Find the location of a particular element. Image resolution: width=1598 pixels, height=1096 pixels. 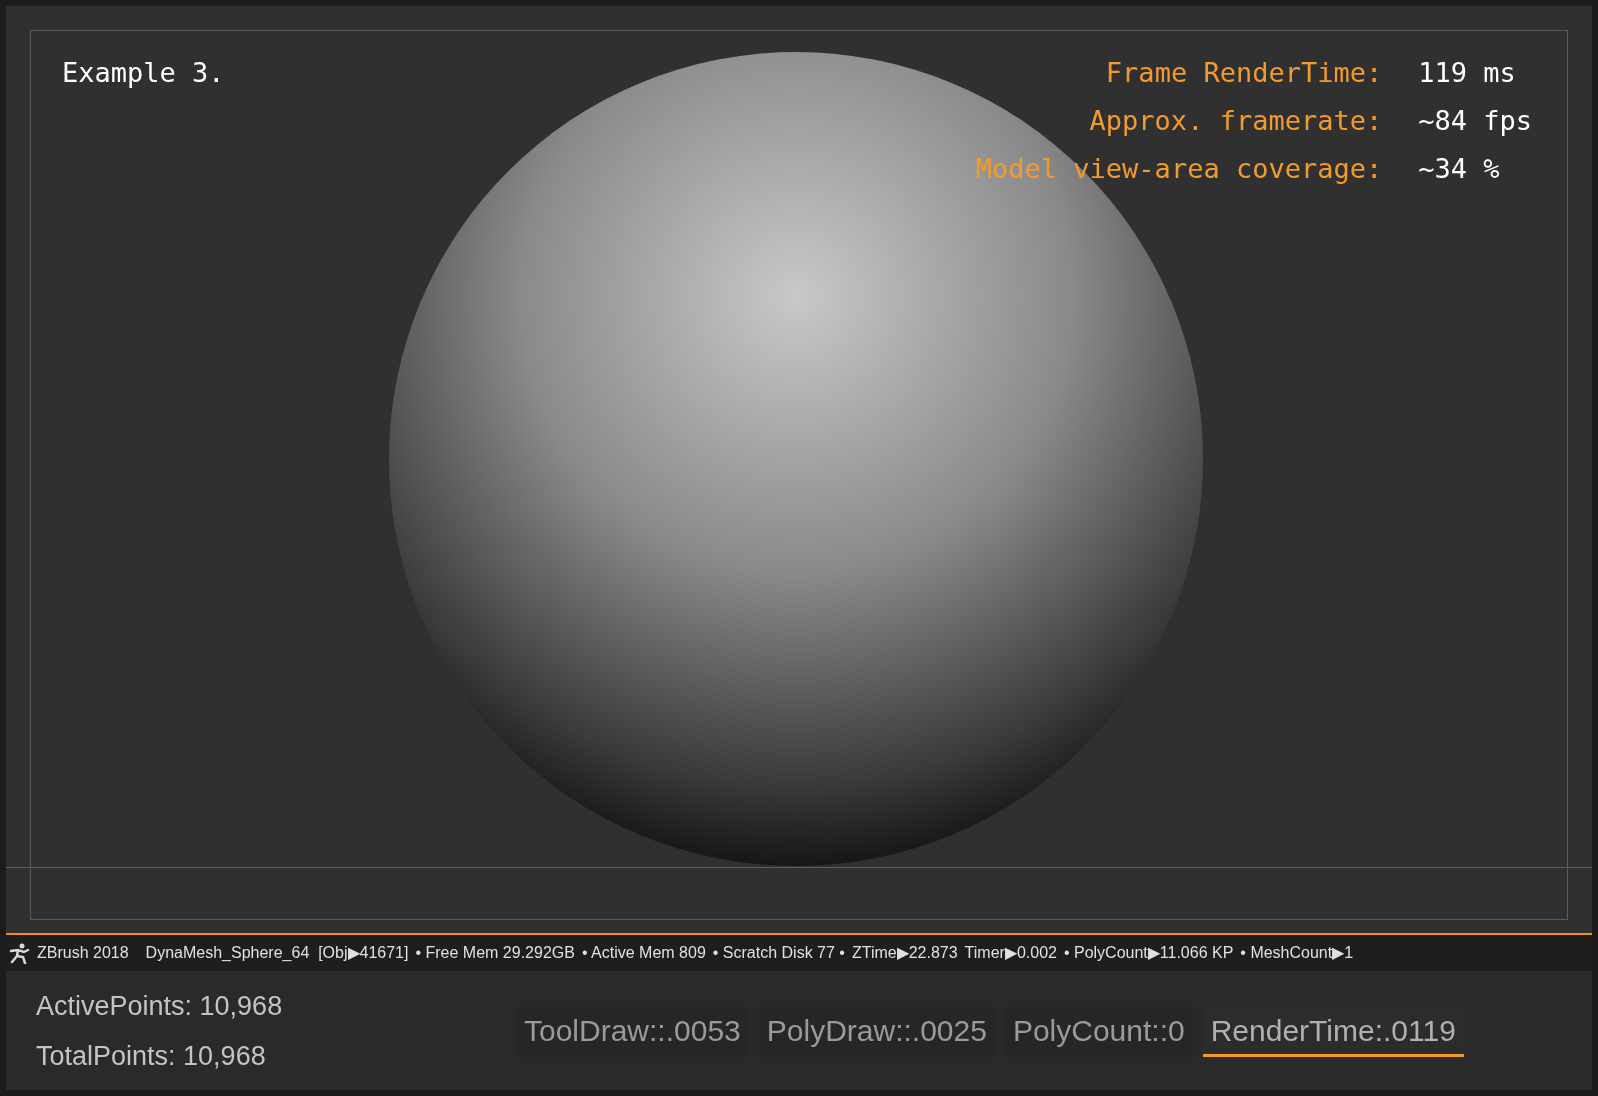

stat-value: ~84 fps is located at coordinates (1475, 121).